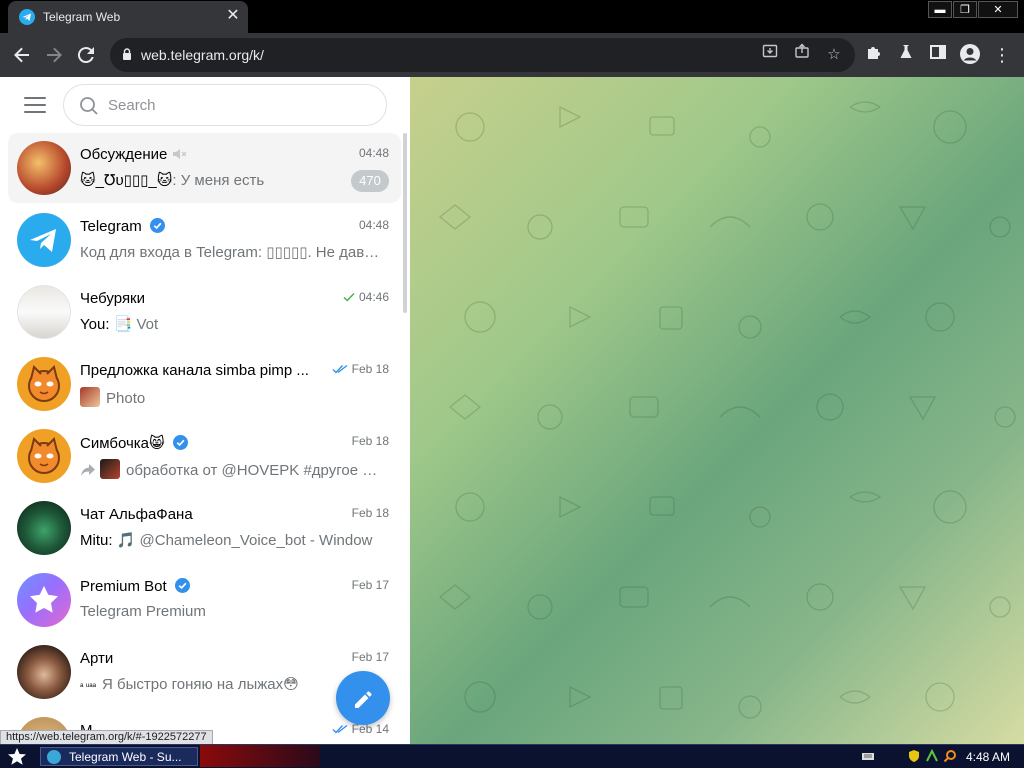 The height and width of the screenshot is (768, 1024). I want to click on photo-thumbnail, so click(90, 397).